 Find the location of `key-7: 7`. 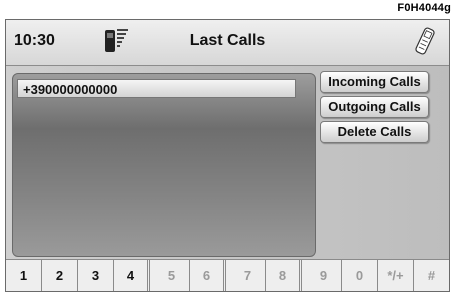

key-7: 7 is located at coordinates (248, 275).